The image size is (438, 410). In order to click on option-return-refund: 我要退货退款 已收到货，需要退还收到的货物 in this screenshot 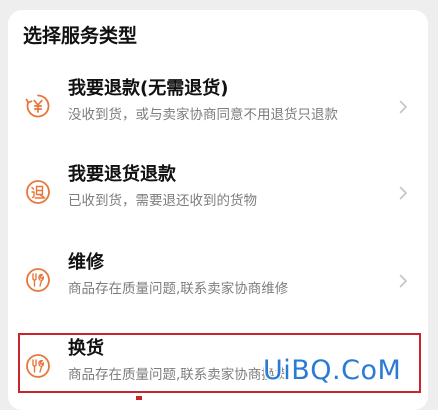, I will do `click(218, 192)`.